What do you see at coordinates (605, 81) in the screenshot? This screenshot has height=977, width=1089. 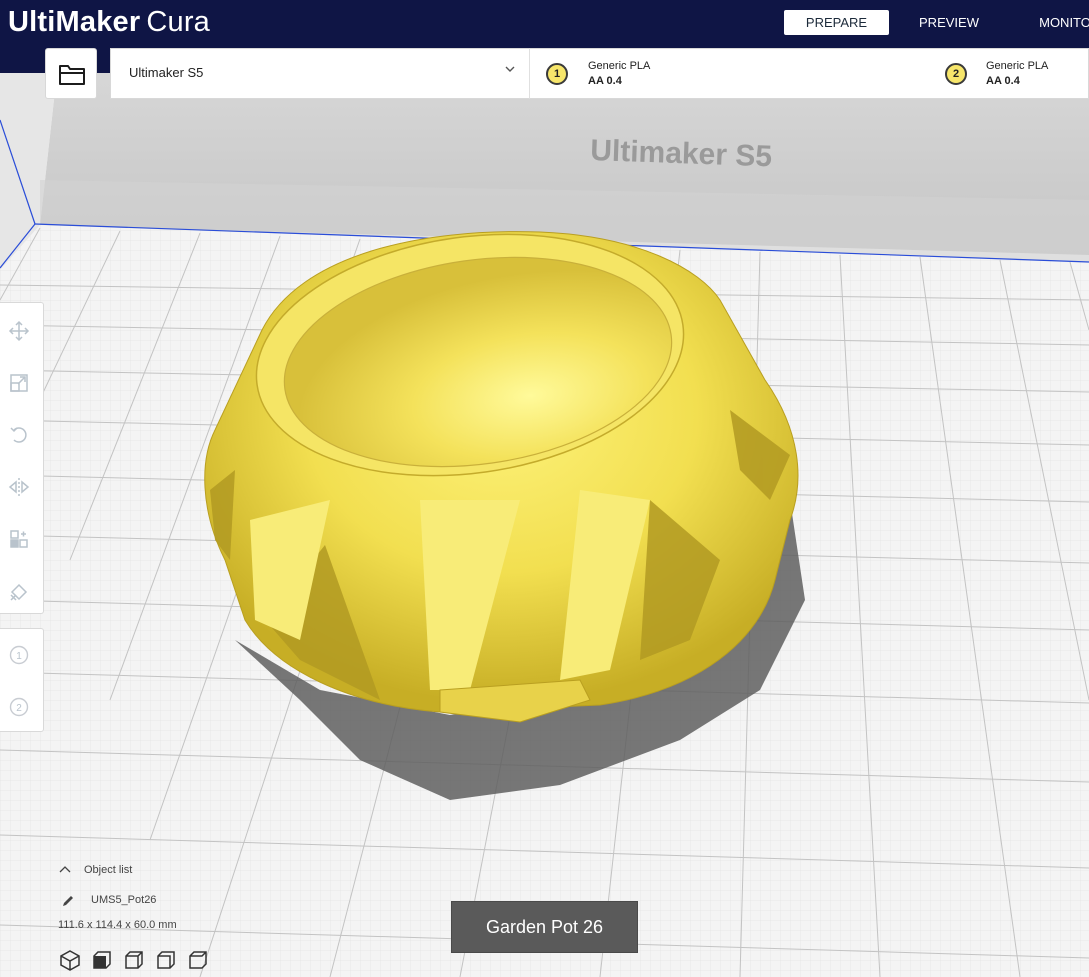 I see `extruder-1-core: AA 0.4` at bounding box center [605, 81].